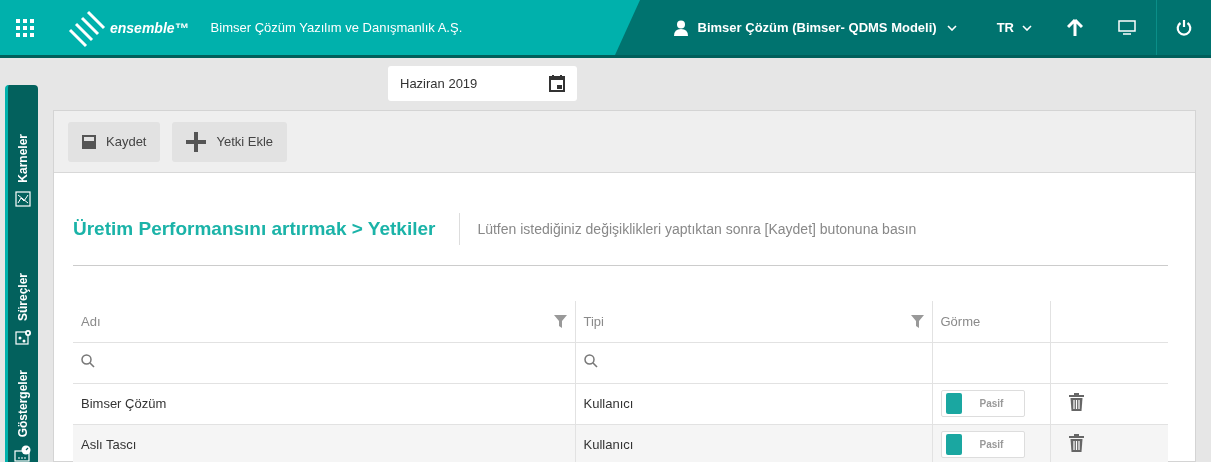 The image size is (1211, 462). What do you see at coordinates (697, 229) in the screenshot?
I see `hint-text: Lütfen istediğiniz değişiklikleri yaptıktan sonra [Kaydet] butonuna basın` at bounding box center [697, 229].